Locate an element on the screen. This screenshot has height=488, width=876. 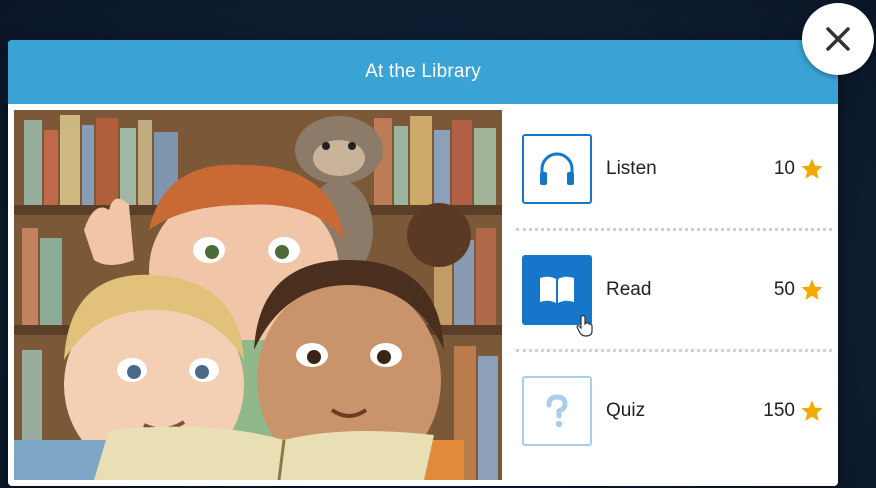
activity-quiz: Quiz 150 is located at coordinates (674, 409).